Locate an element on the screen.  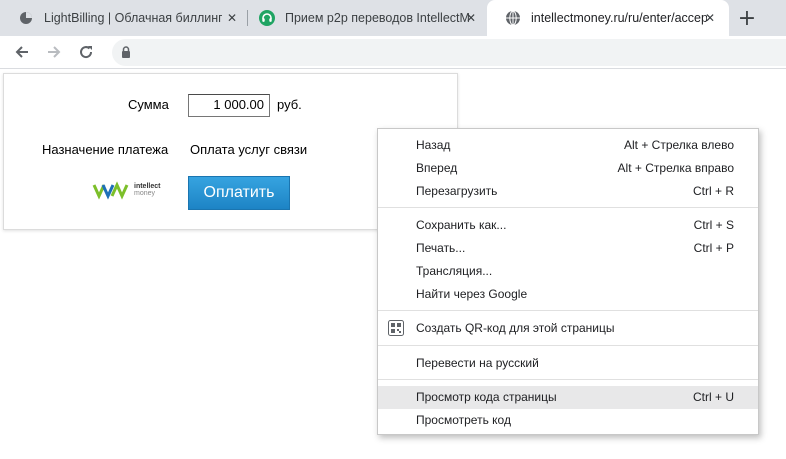
lightbilling-pie-icon is located at coordinates (26, 18).